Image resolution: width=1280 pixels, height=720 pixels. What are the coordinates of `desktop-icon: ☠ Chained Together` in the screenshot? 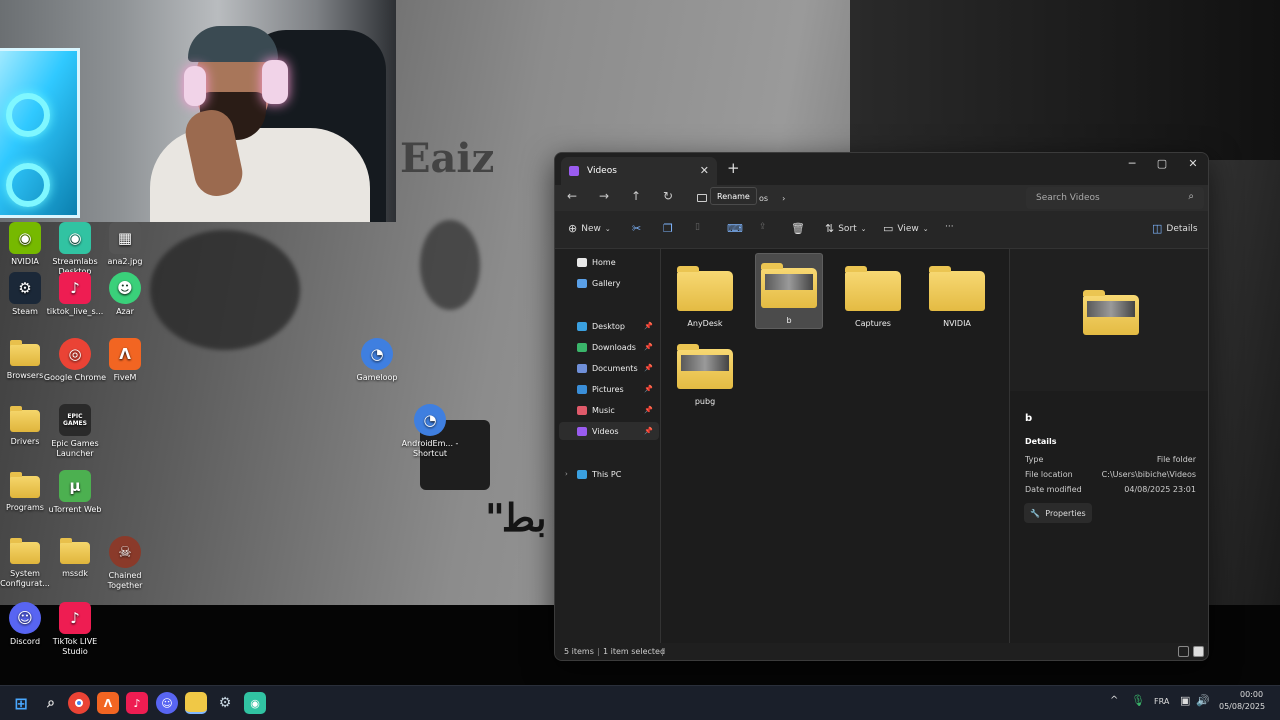 It's located at (125, 563).